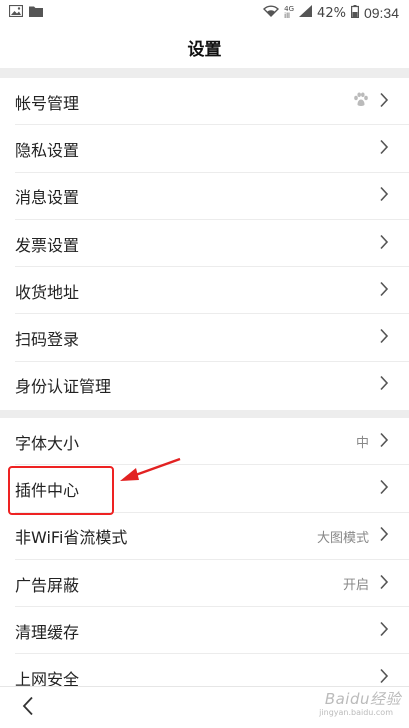  Describe the element at coordinates (204, 102) in the screenshot. I see `setting-row-account-management: 帐号管理` at that location.